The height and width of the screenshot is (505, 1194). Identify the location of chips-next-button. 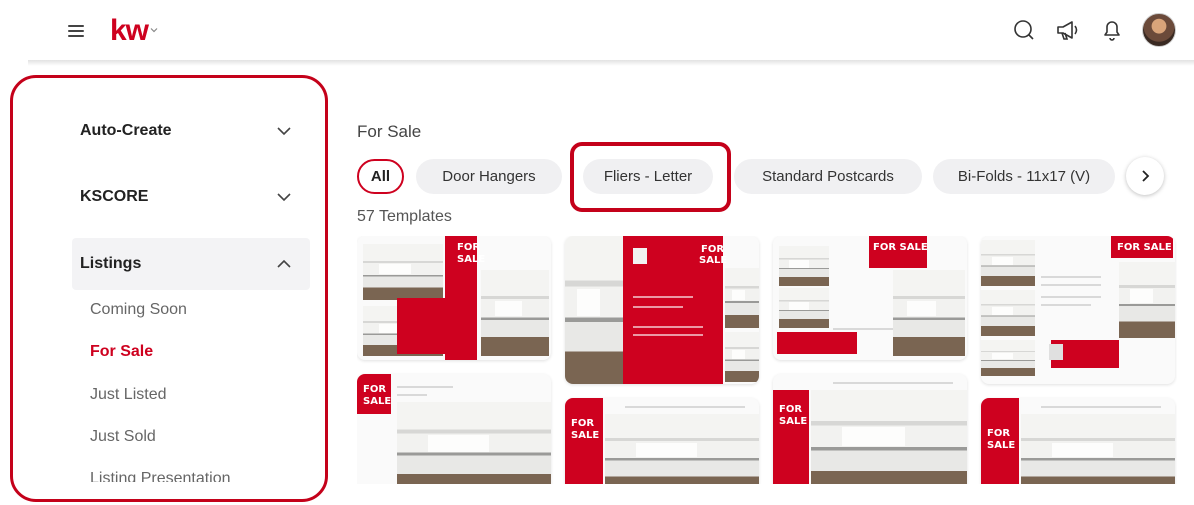
(1145, 176).